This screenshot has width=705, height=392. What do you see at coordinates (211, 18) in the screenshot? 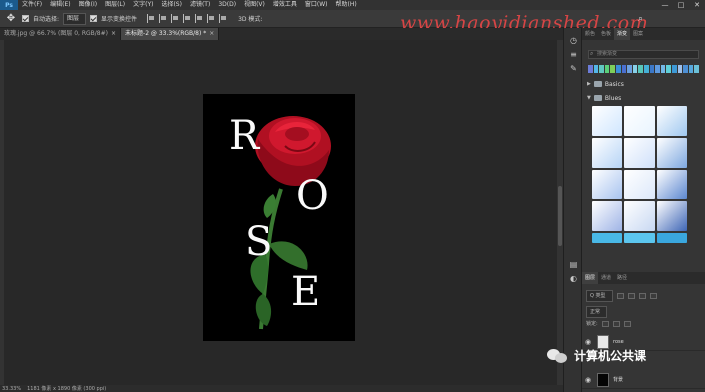
I see `align-bottom-icon` at bounding box center [211, 18].